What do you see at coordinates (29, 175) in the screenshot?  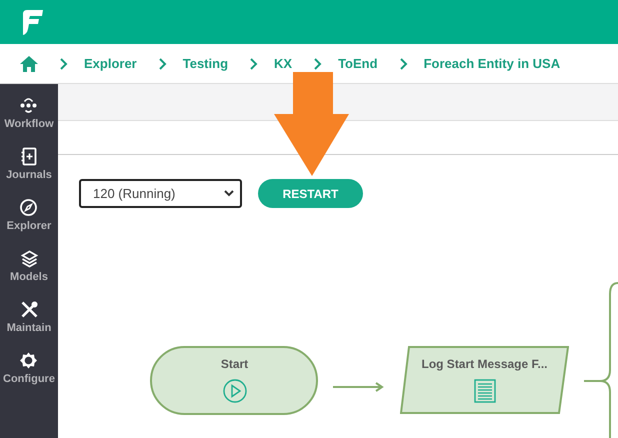 I see `sidebar-label: Journals` at bounding box center [29, 175].